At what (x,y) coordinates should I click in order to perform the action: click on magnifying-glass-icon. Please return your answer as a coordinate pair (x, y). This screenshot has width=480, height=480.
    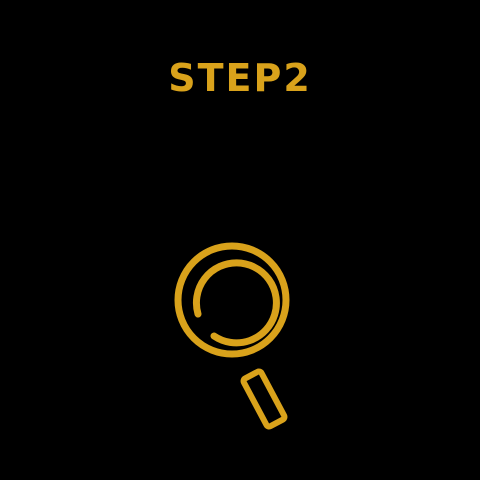
    Looking at the image, I should click on (240, 327).